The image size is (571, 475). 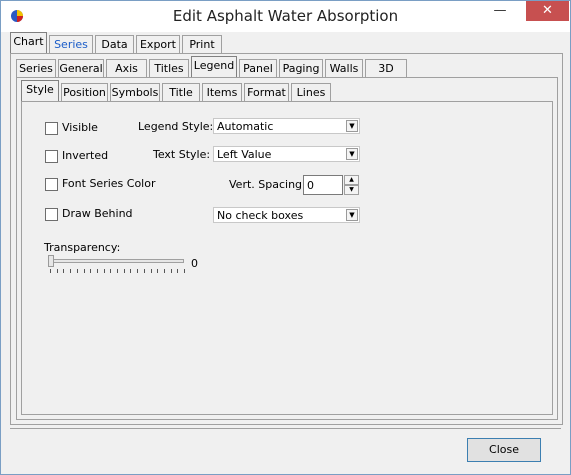 I want to click on tab-symbols: Symbols, so click(x=135, y=92).